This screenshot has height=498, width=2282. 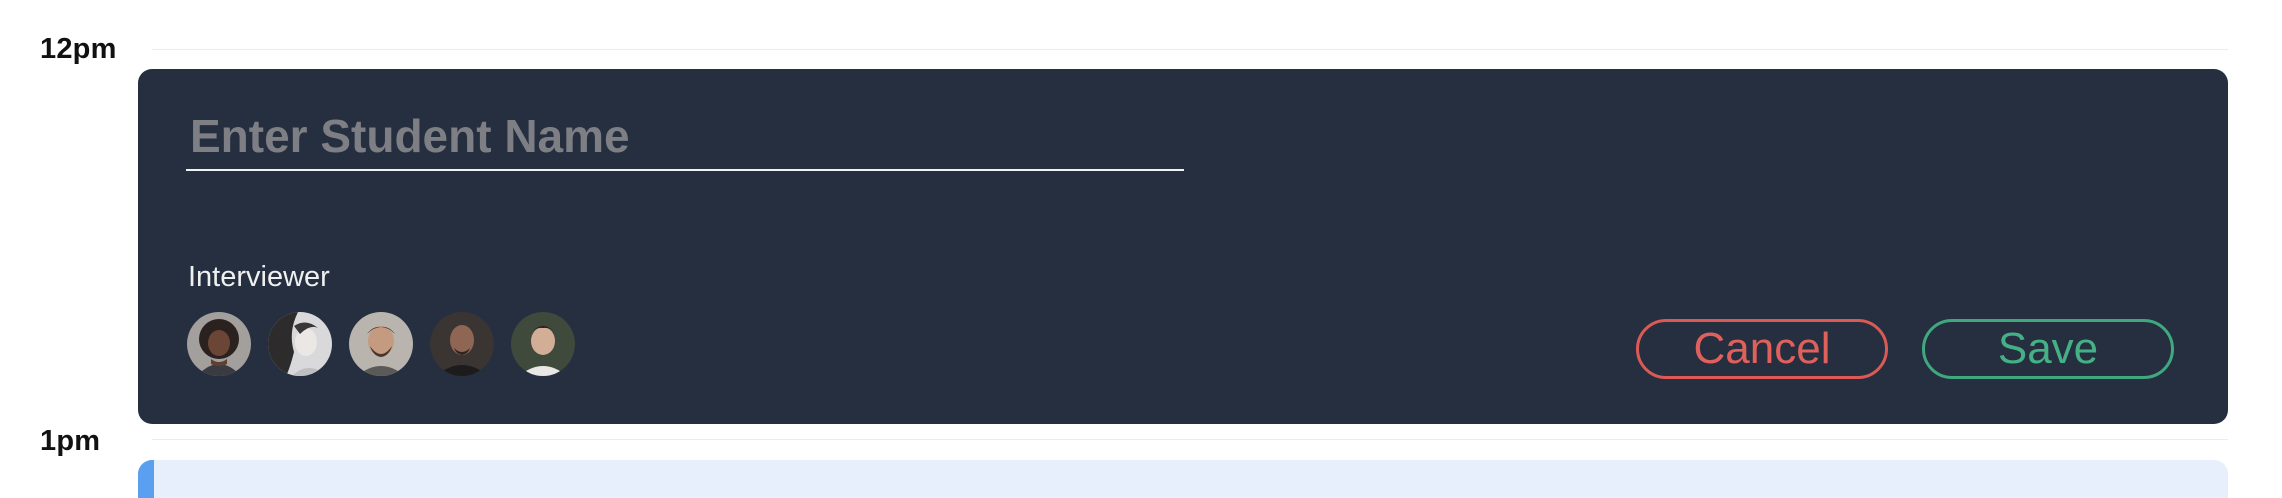 I want to click on student-name-field, so click(x=685, y=137).